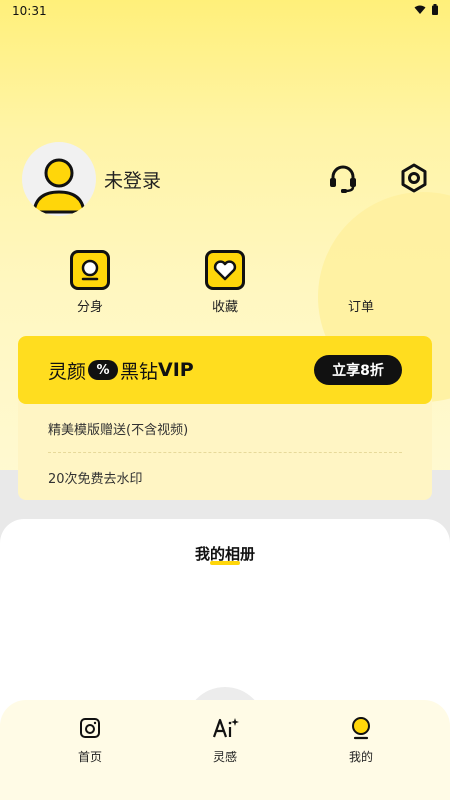 Image resolution: width=450 pixels, height=800 pixels. Describe the element at coordinates (224, 757) in the screenshot. I see `tab-label: 灵感` at that location.